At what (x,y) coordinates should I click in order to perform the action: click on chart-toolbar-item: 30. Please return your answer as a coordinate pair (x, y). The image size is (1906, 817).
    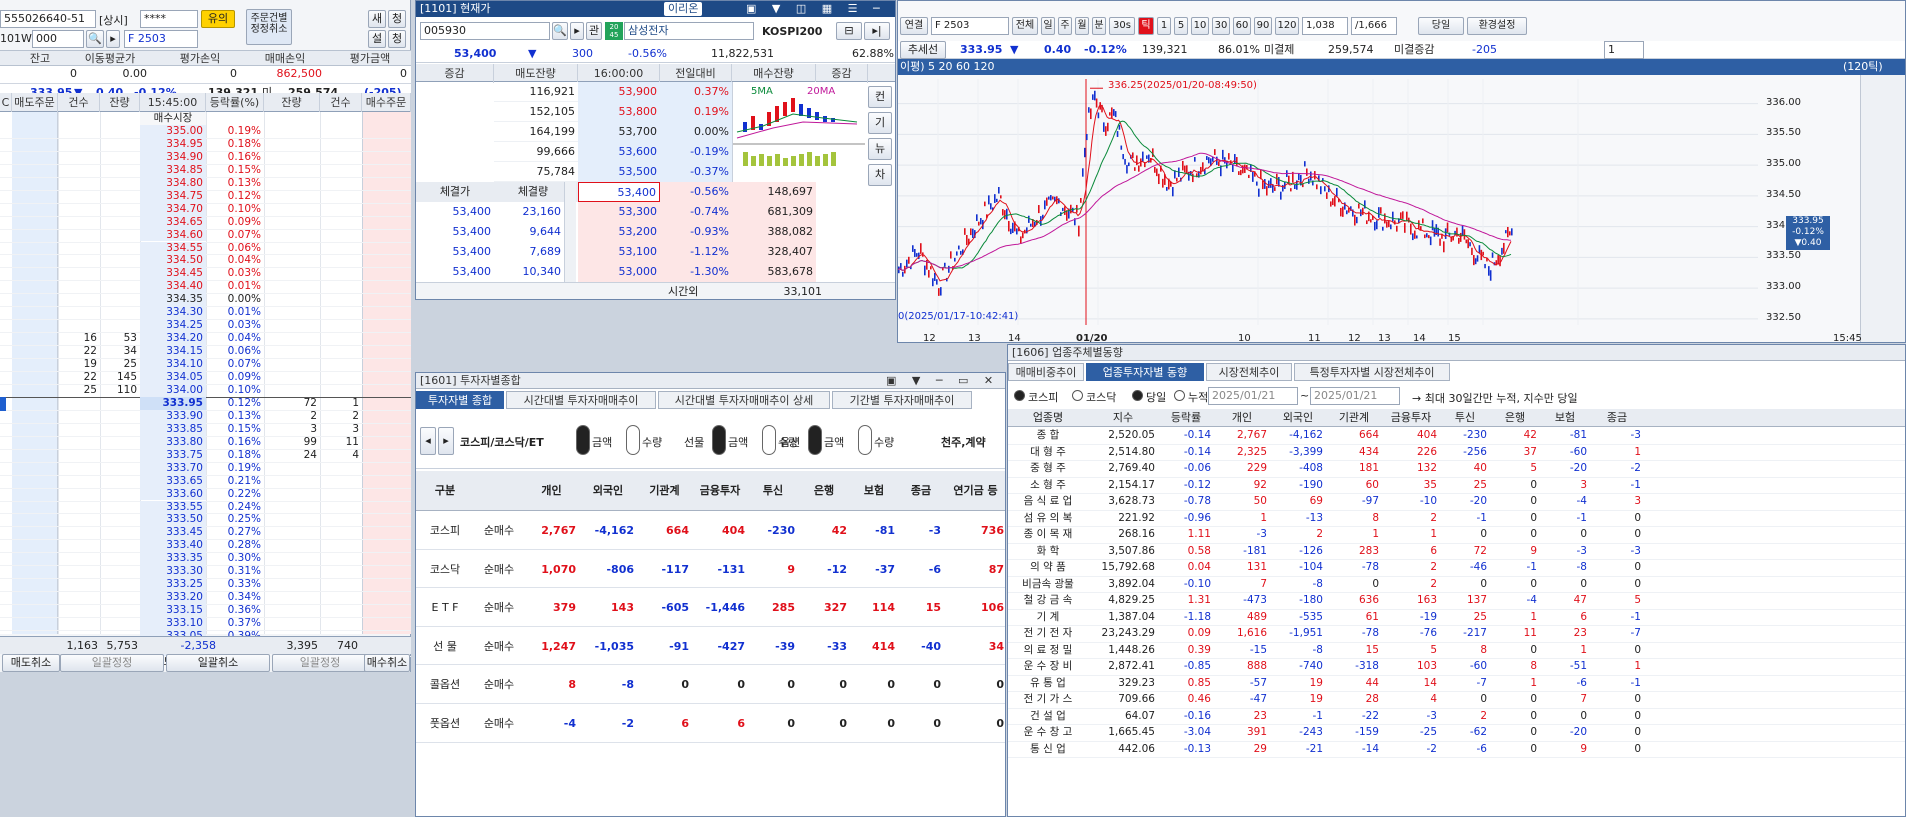
    Looking at the image, I should click on (1221, 26).